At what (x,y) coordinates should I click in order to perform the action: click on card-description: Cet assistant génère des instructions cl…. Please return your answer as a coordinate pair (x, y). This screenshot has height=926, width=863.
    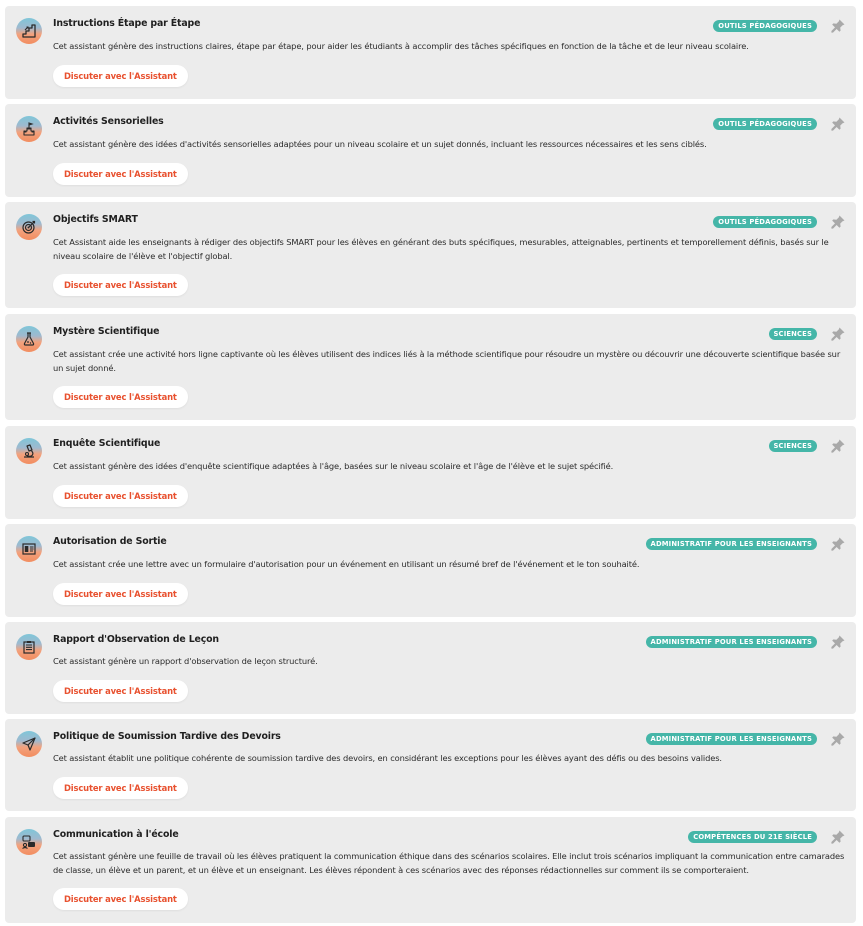
    Looking at the image, I should click on (401, 46).